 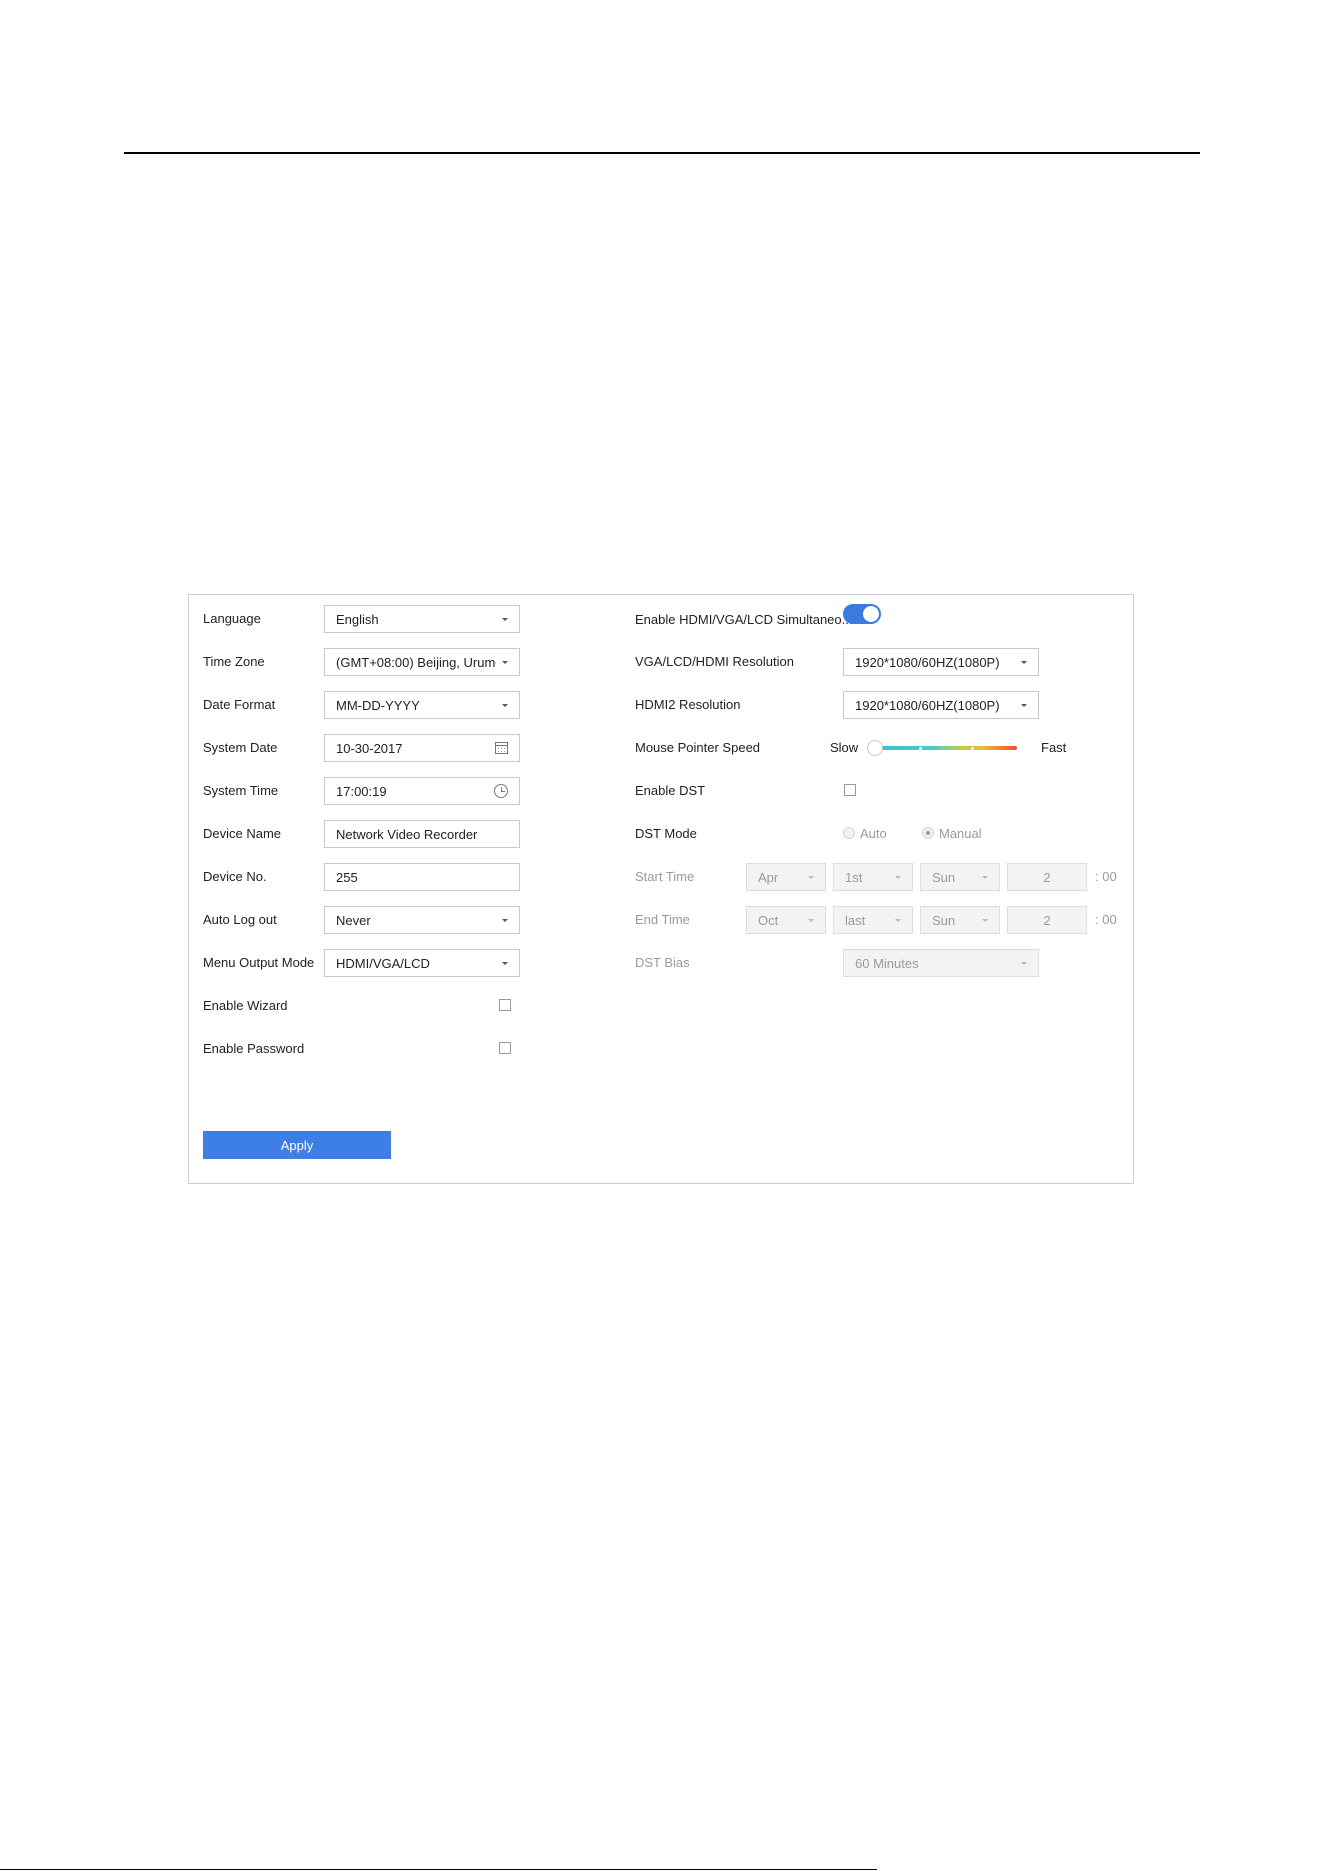 What do you see at coordinates (234, 661) in the screenshot?
I see `time-zone-label: Time Zone` at bounding box center [234, 661].